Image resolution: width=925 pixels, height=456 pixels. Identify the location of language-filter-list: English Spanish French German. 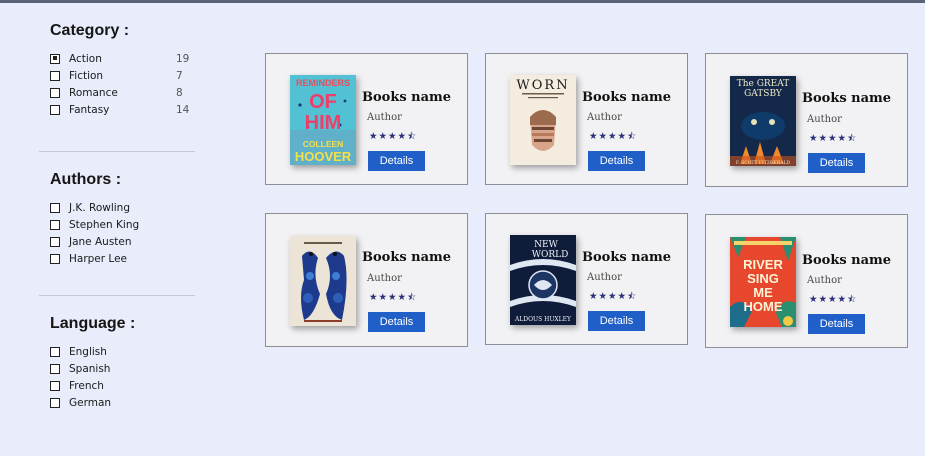
(120, 377).